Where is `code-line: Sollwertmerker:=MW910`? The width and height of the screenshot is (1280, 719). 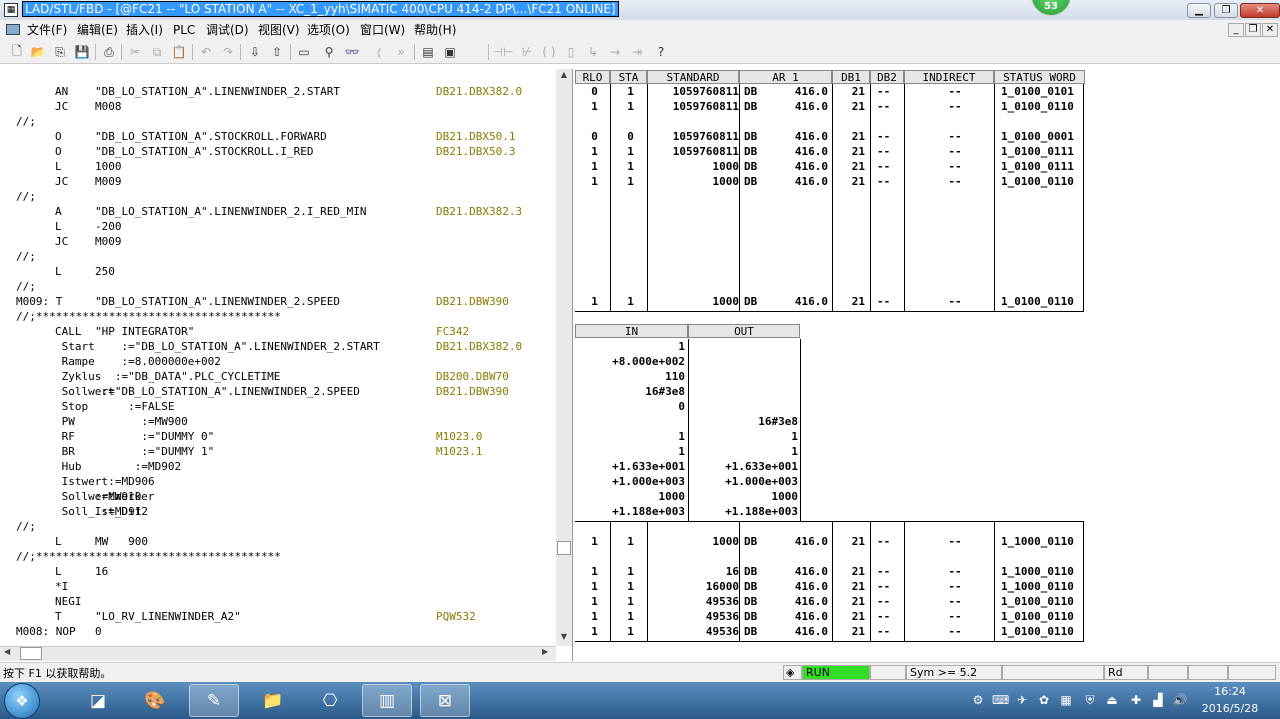 code-line: Sollwertmerker:=MW910 is located at coordinates (278, 496).